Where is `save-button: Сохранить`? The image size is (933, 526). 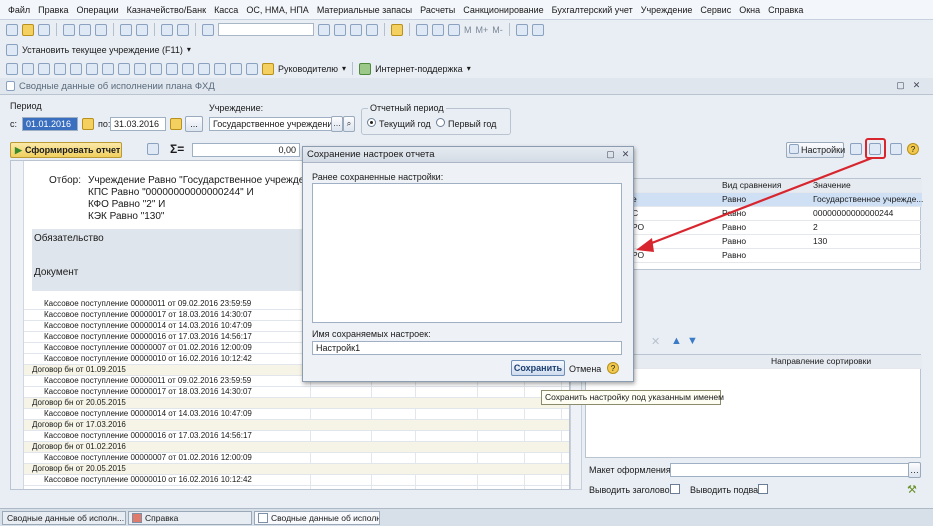
save-button: Сохранить is located at coordinates (538, 368).